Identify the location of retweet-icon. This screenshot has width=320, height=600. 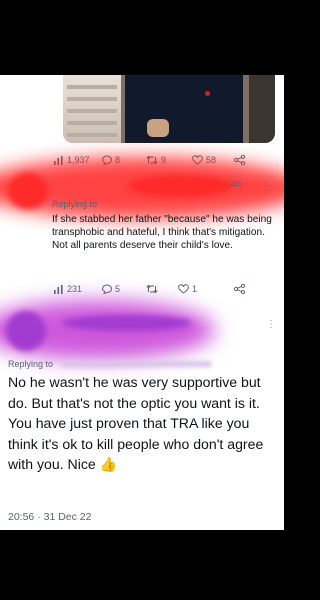
(152, 289).